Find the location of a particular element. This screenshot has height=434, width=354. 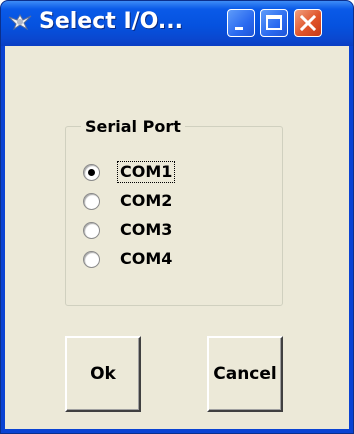

maximize-button is located at coordinates (274, 23).